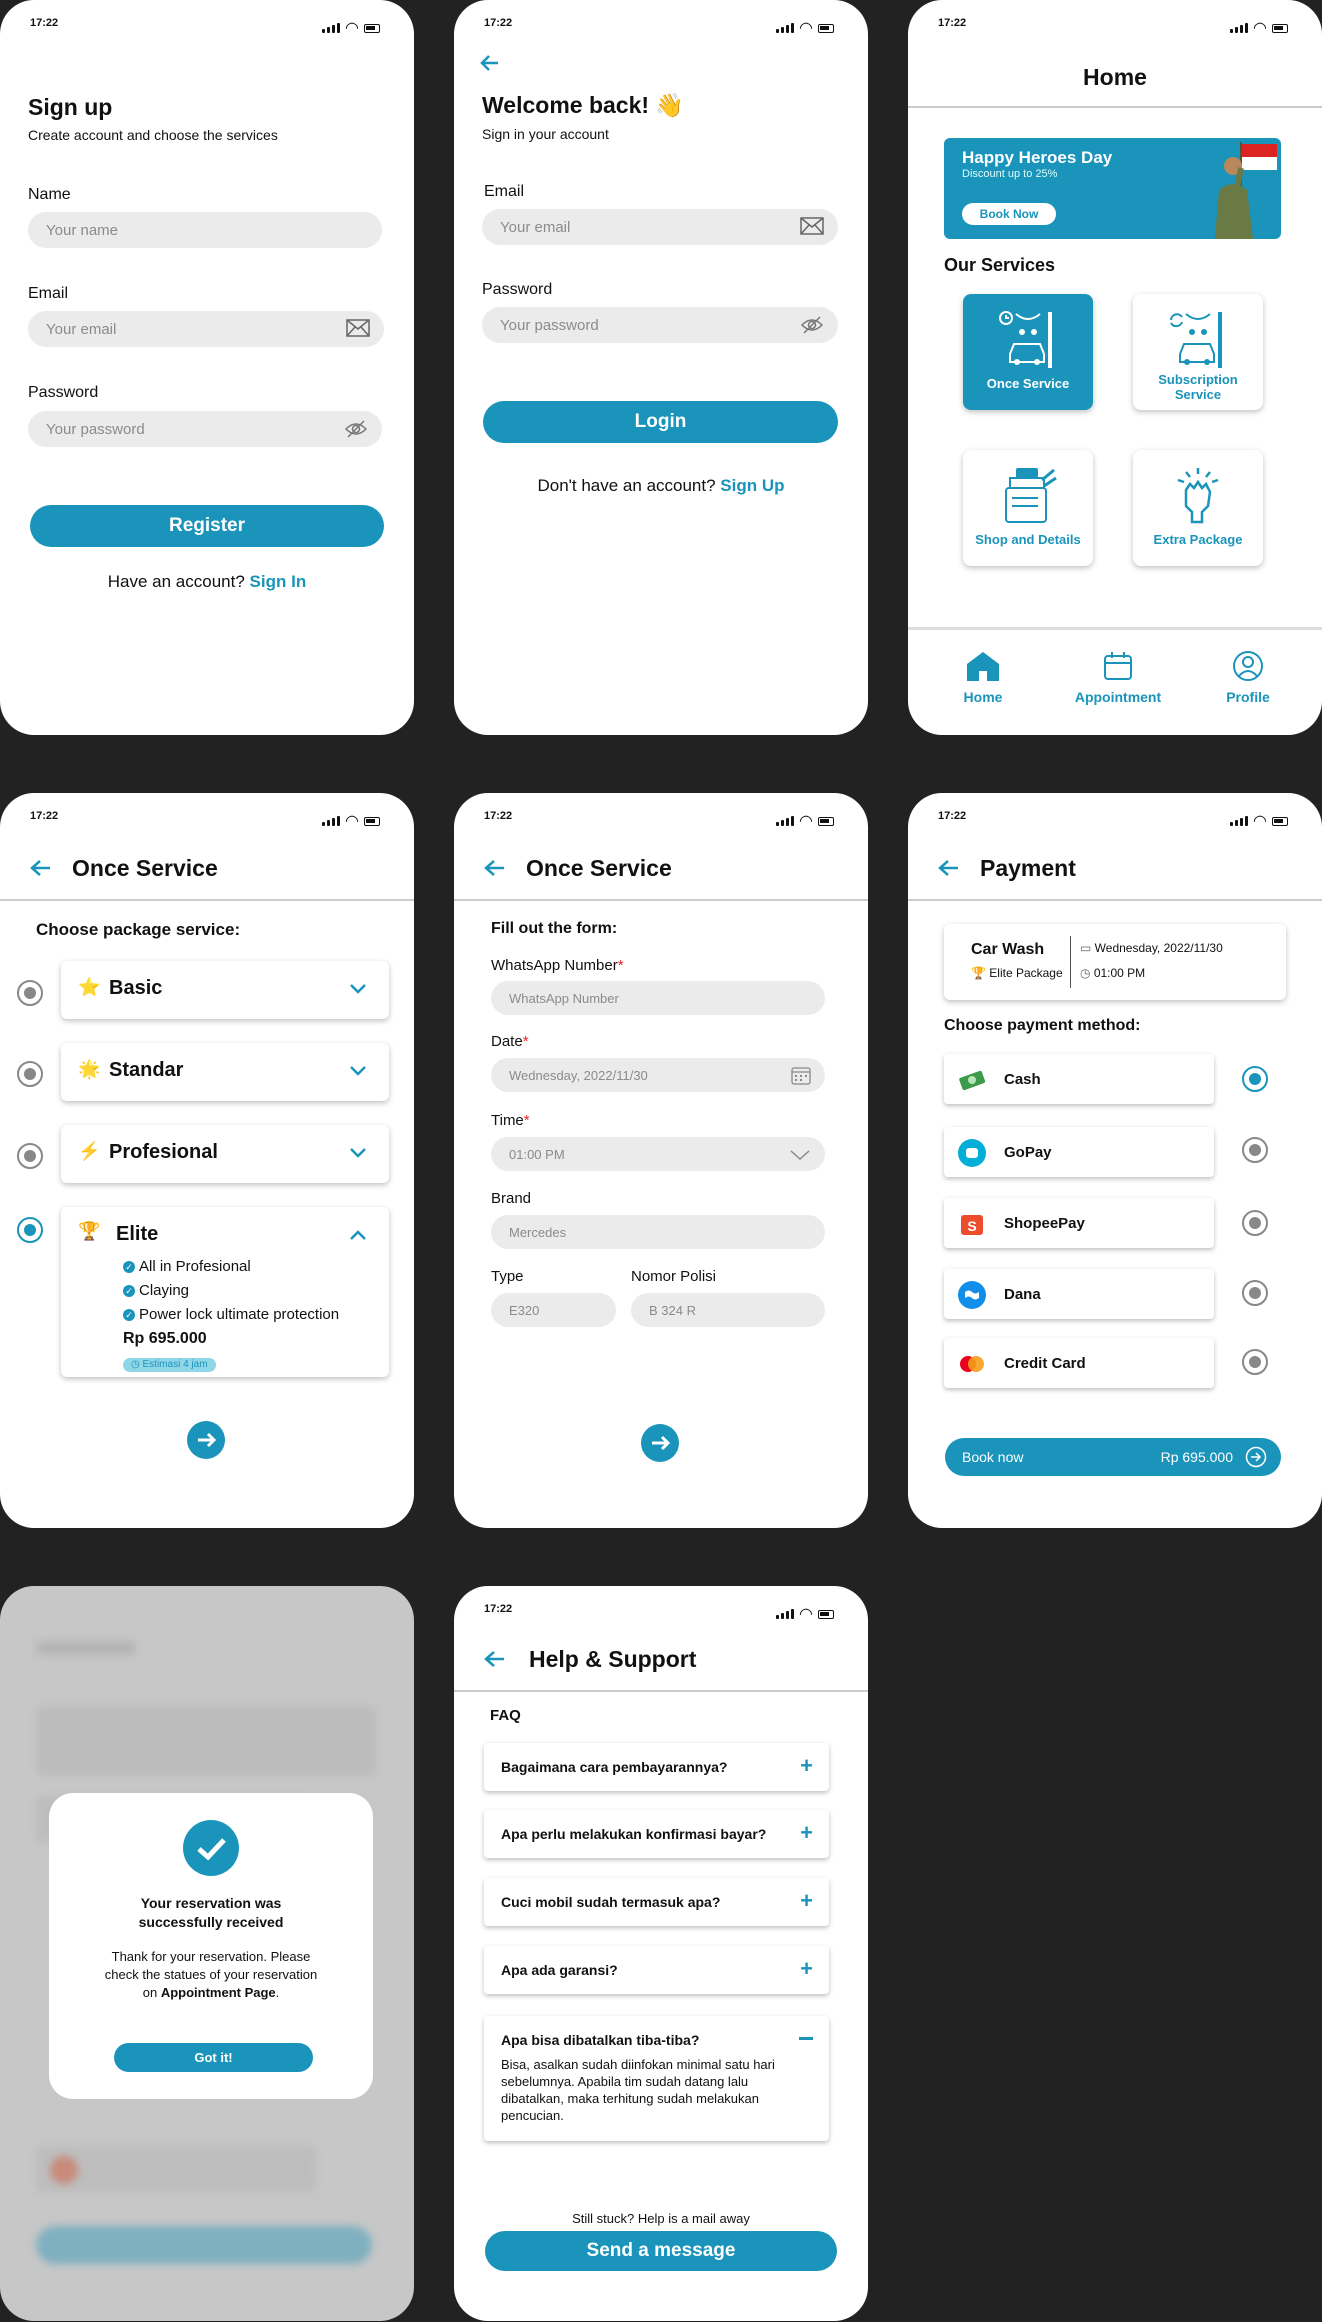 The width and height of the screenshot is (1322, 2322). What do you see at coordinates (656, 1902) in the screenshot?
I see `faq-item: Cuci mobil sudah termasuk apa? +` at bounding box center [656, 1902].